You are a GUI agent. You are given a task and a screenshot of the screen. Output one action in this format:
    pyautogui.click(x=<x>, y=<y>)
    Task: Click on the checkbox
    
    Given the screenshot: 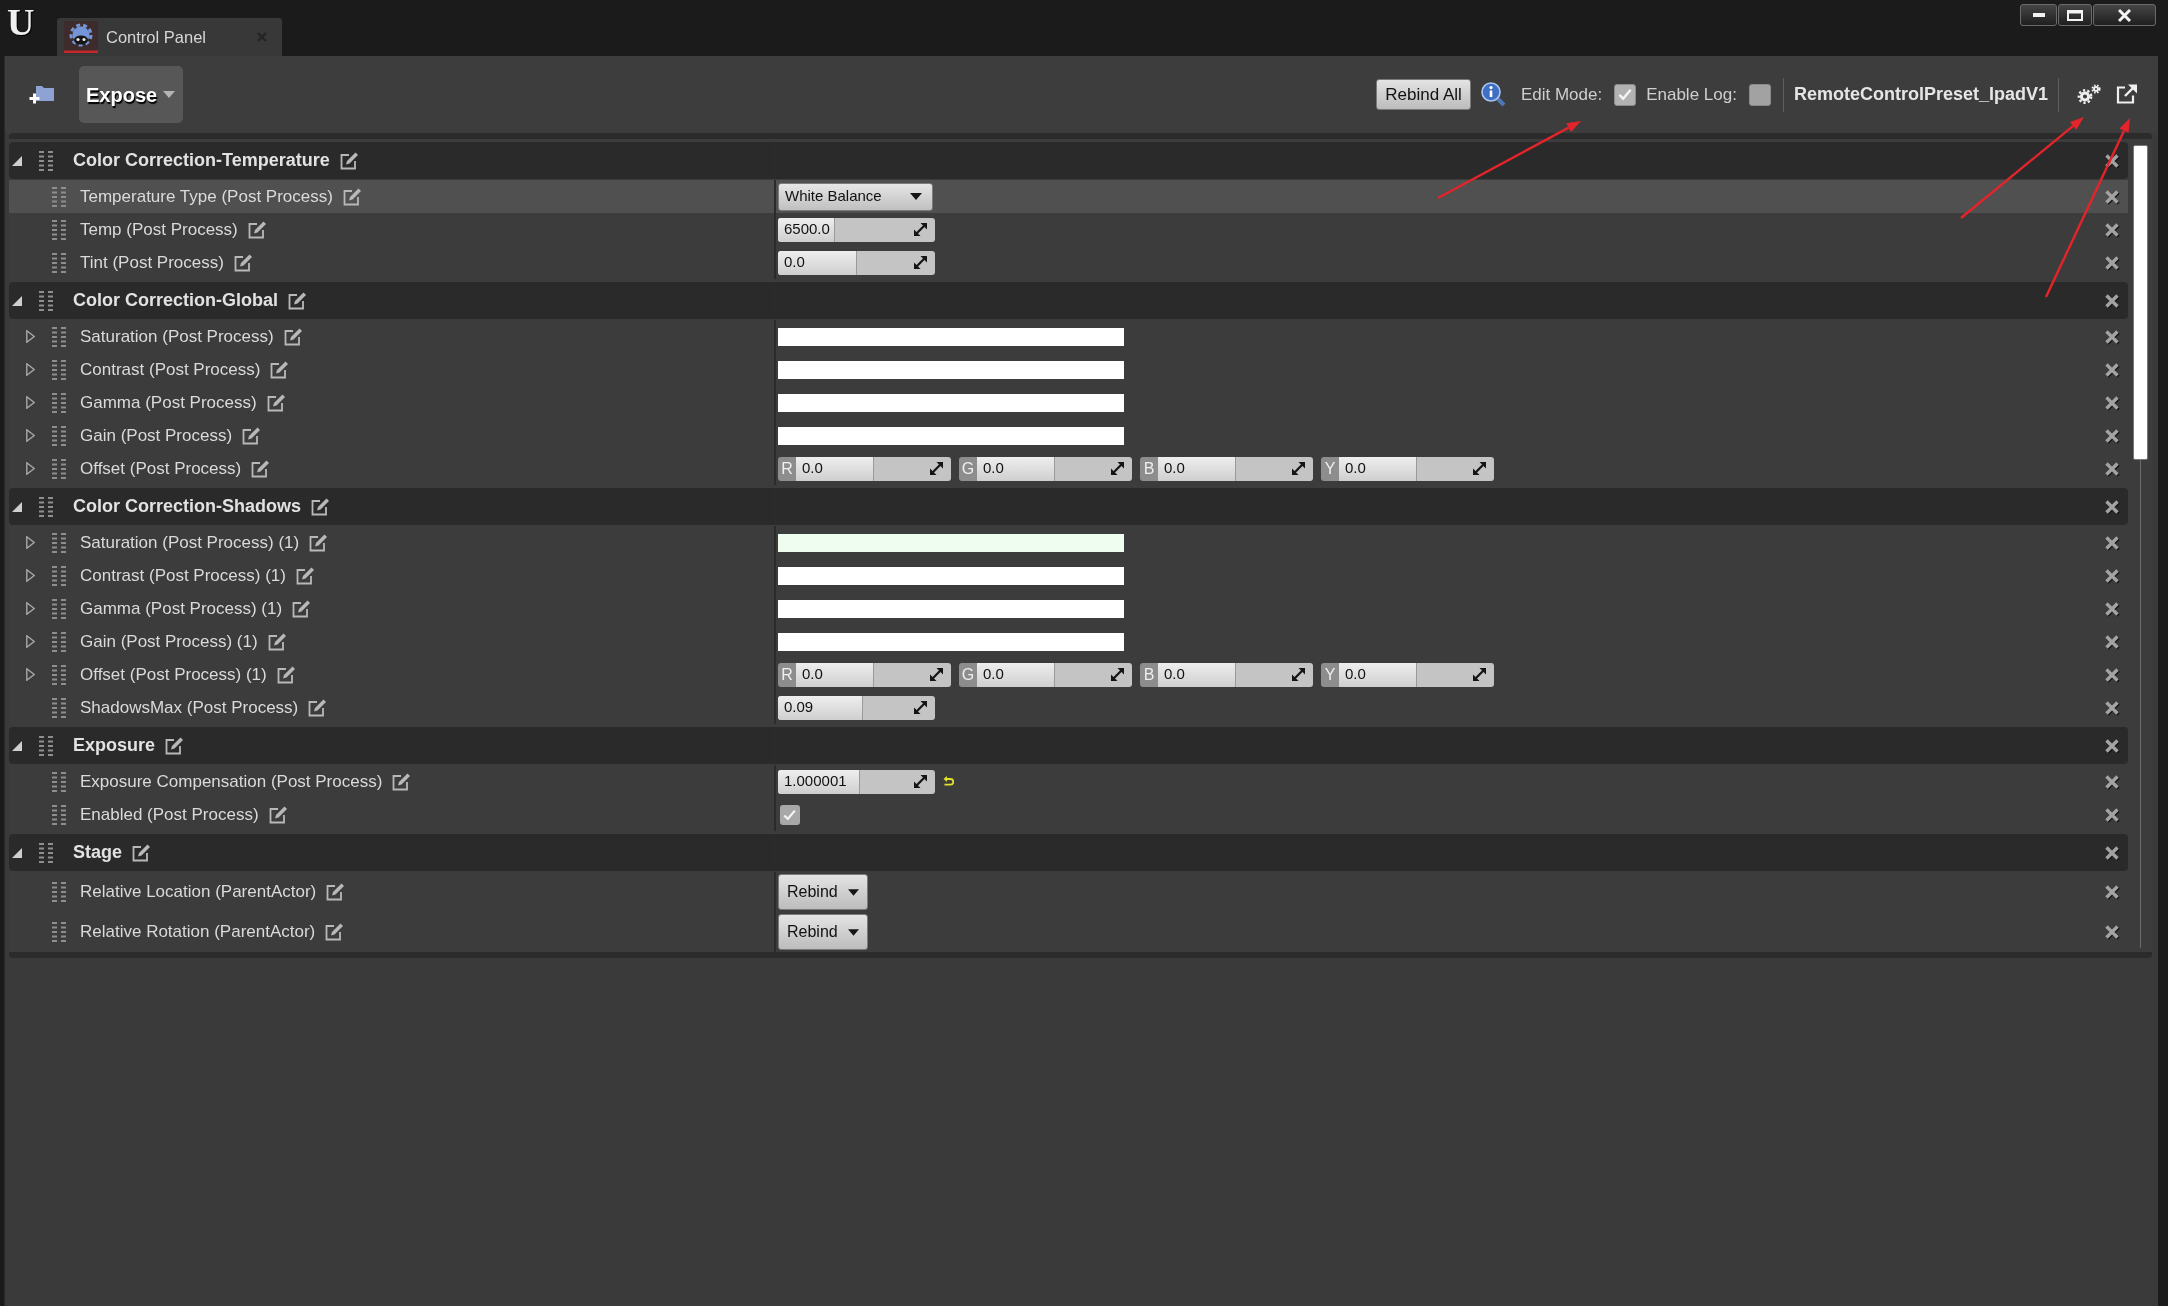 What is the action you would take?
    pyautogui.click(x=1759, y=94)
    